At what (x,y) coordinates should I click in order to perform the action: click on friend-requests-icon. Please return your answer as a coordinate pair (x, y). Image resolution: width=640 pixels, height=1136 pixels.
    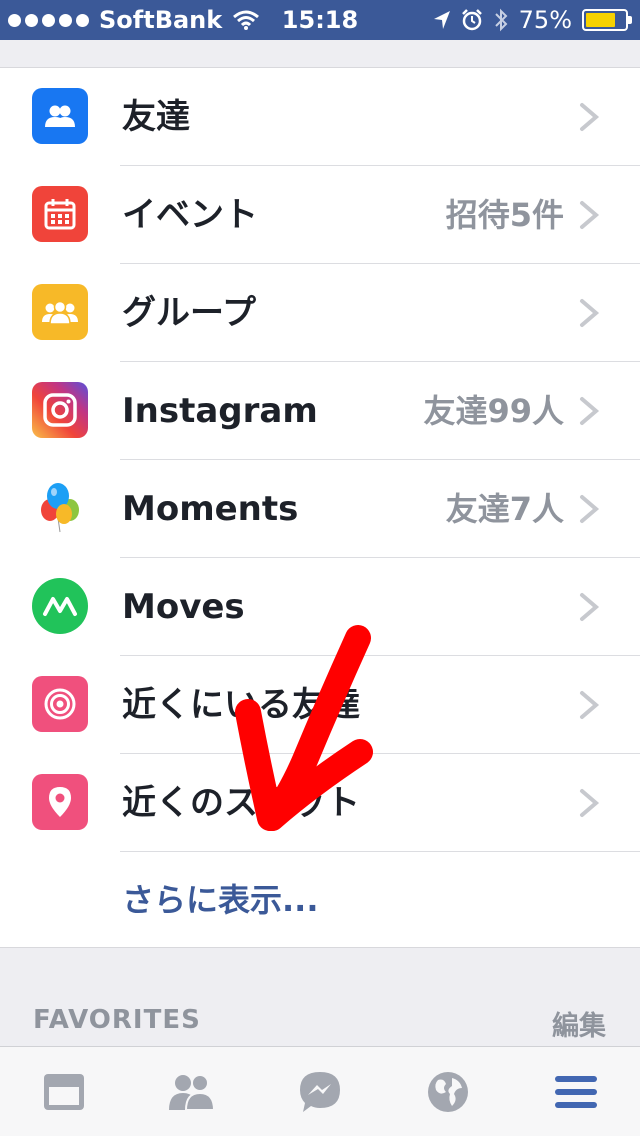
    Looking at the image, I should click on (192, 1092).